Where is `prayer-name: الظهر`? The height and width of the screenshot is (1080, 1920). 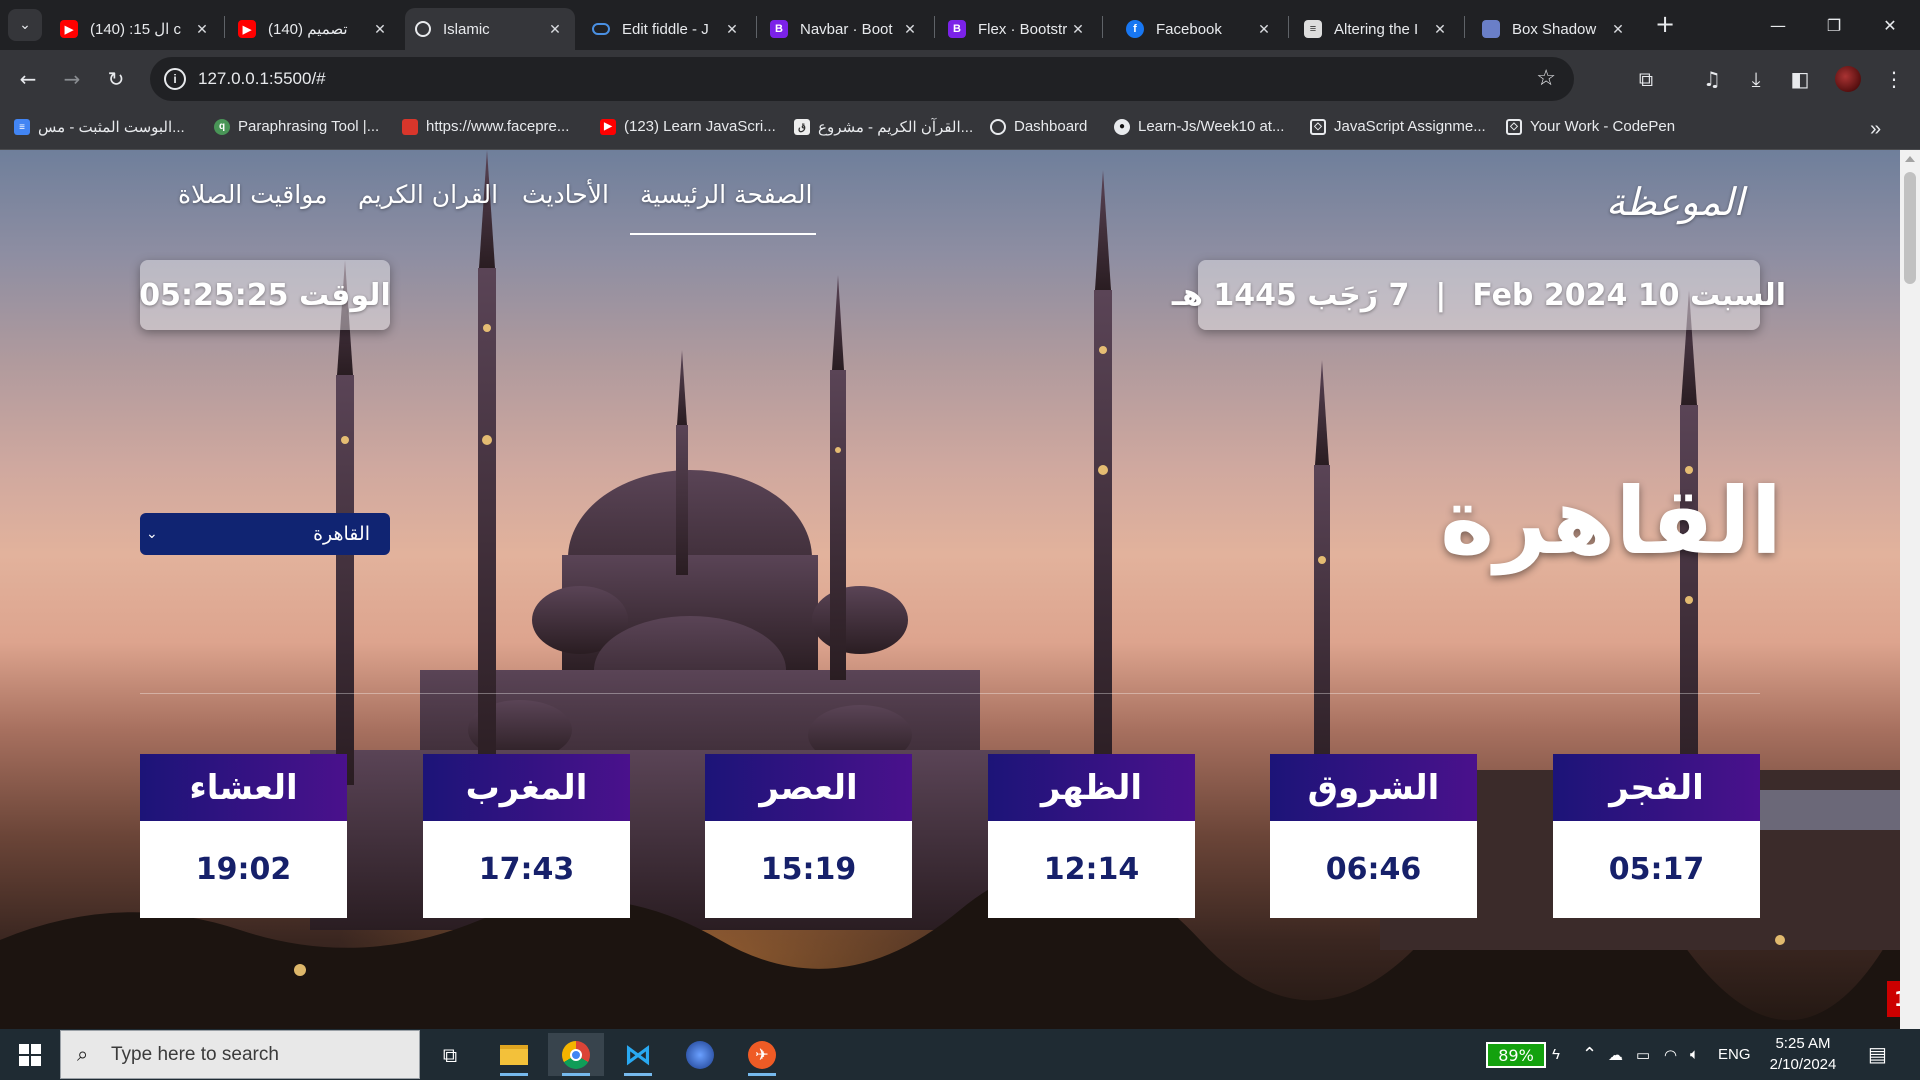
prayer-name: الظهر is located at coordinates (1091, 787).